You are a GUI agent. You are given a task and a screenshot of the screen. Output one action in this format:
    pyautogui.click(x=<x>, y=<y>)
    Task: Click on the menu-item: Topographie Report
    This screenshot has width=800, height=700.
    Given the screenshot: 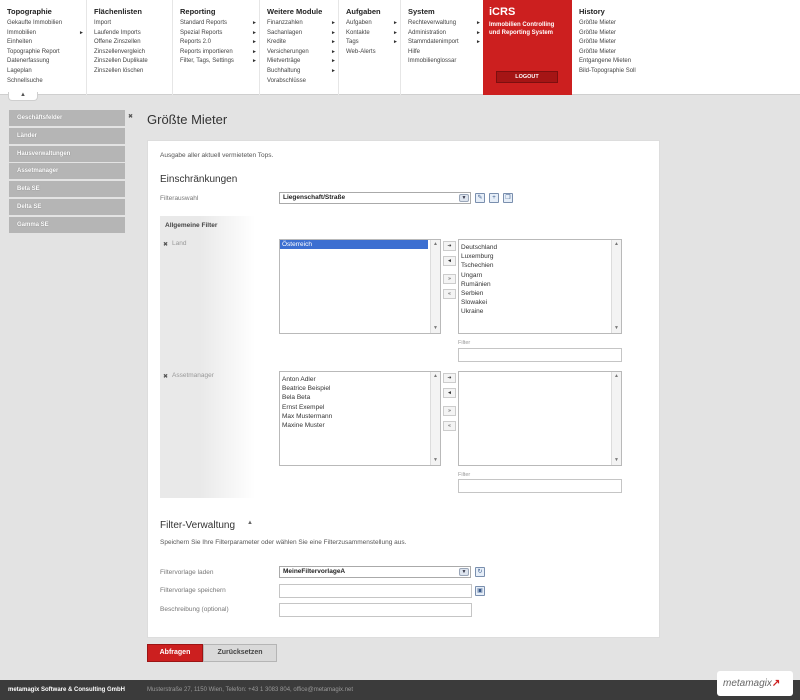 What is the action you would take?
    pyautogui.click(x=46, y=53)
    